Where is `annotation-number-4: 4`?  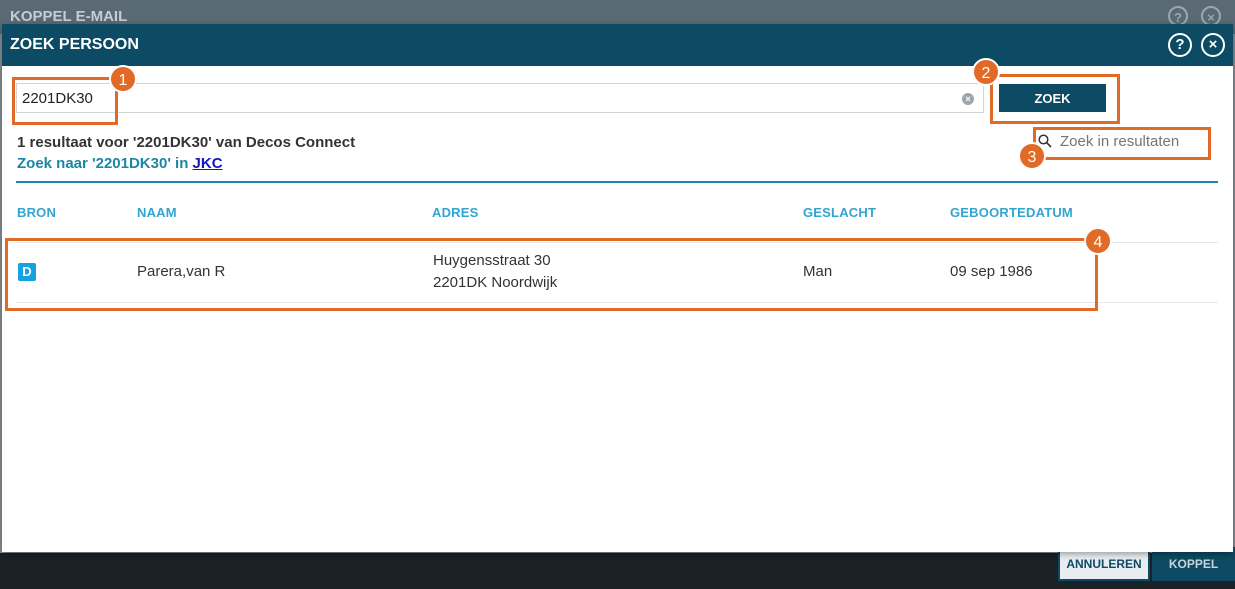
annotation-number-4: 4 is located at coordinates (1098, 241).